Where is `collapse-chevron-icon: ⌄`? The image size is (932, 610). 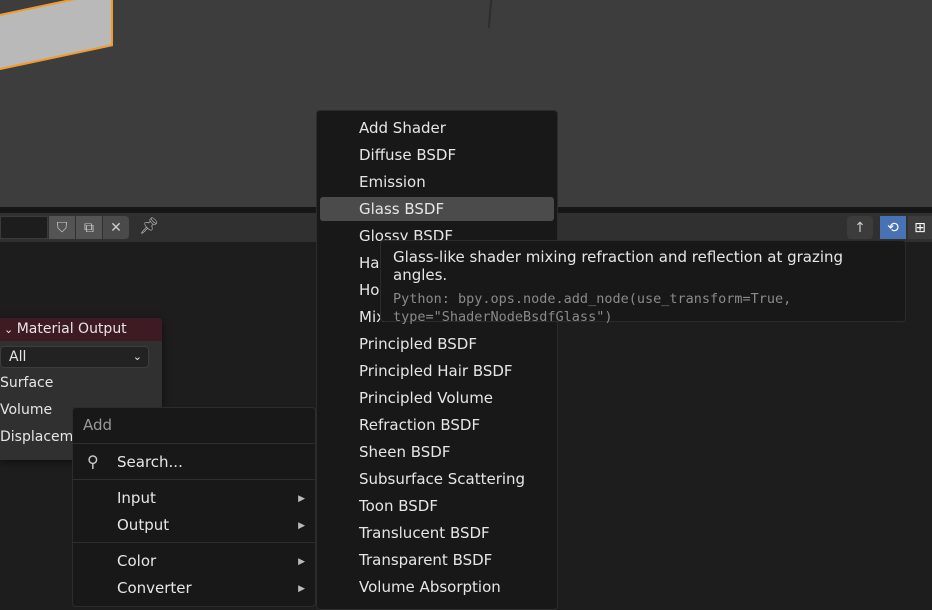
collapse-chevron-icon: ⌄ is located at coordinates (10, 329).